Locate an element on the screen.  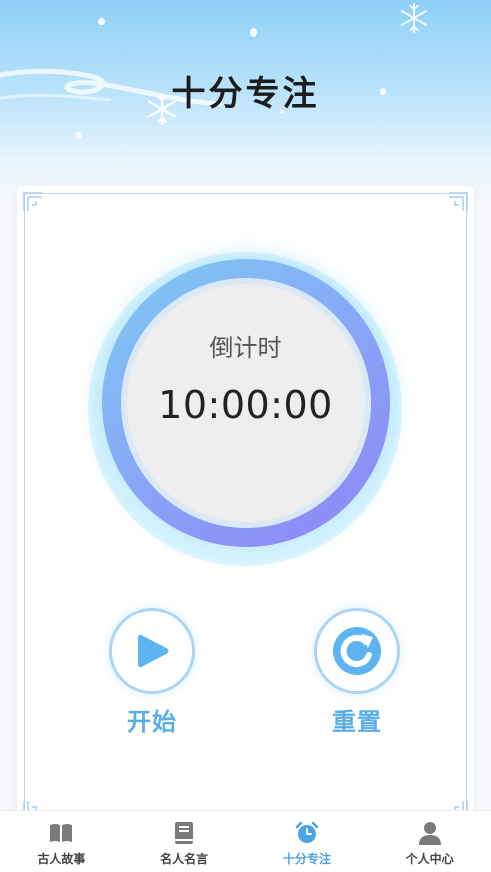
snowflake-icon is located at coordinates (414, 18).